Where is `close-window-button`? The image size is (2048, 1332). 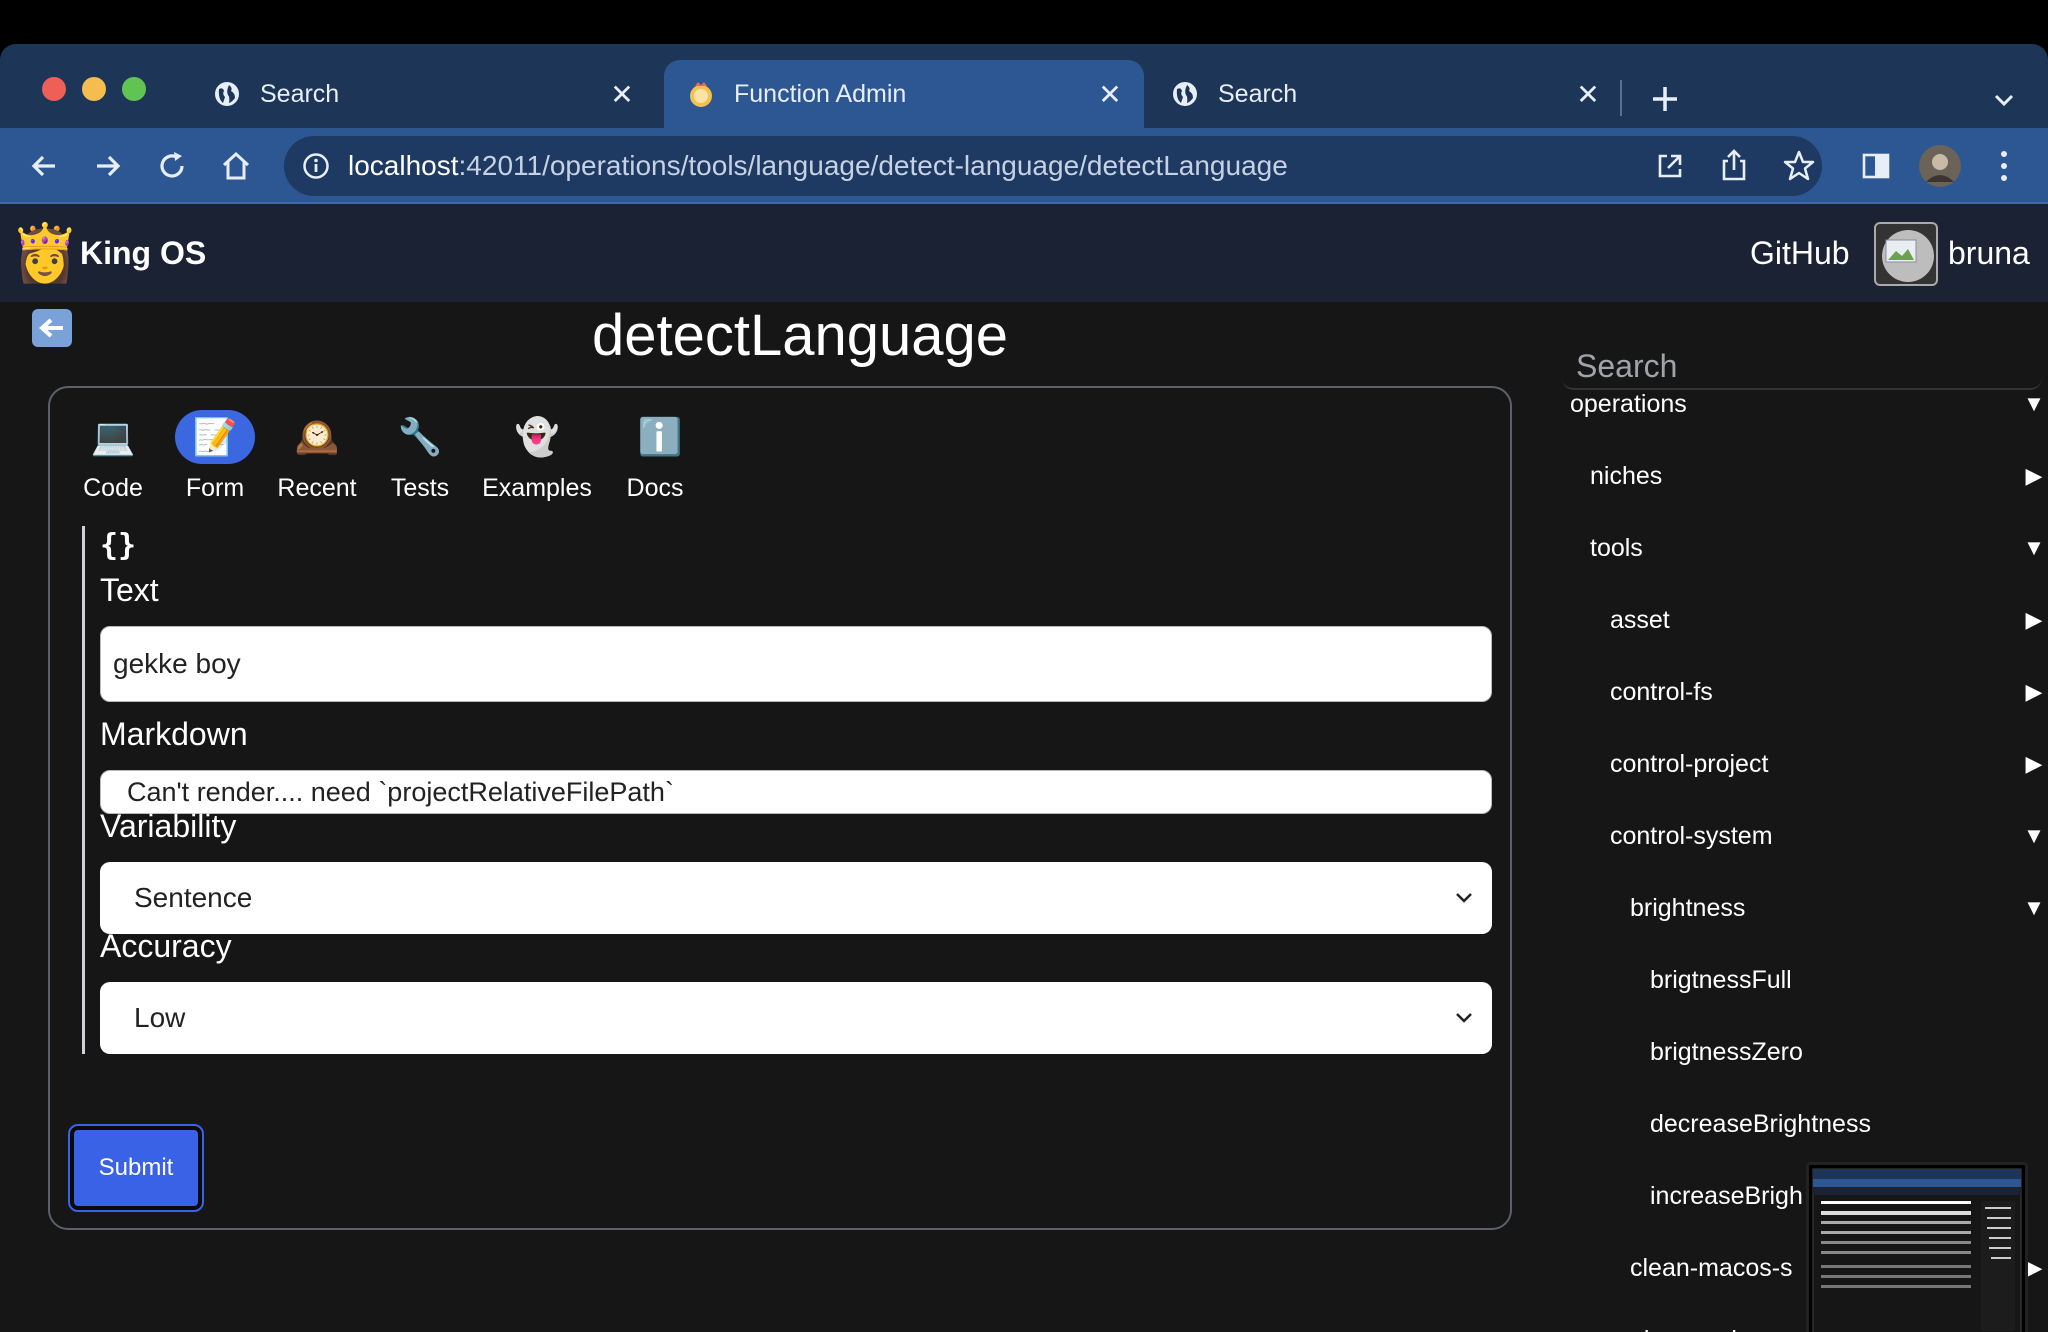 close-window-button is located at coordinates (54, 89).